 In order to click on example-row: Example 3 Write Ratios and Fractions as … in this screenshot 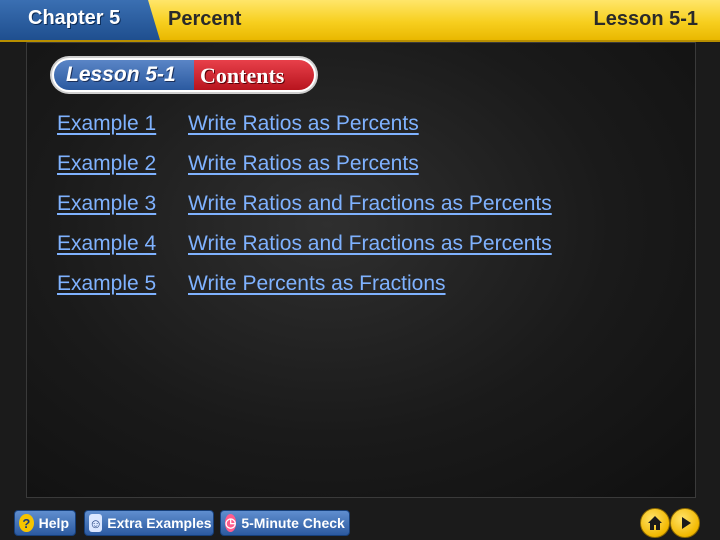, I will do `click(304, 212)`.